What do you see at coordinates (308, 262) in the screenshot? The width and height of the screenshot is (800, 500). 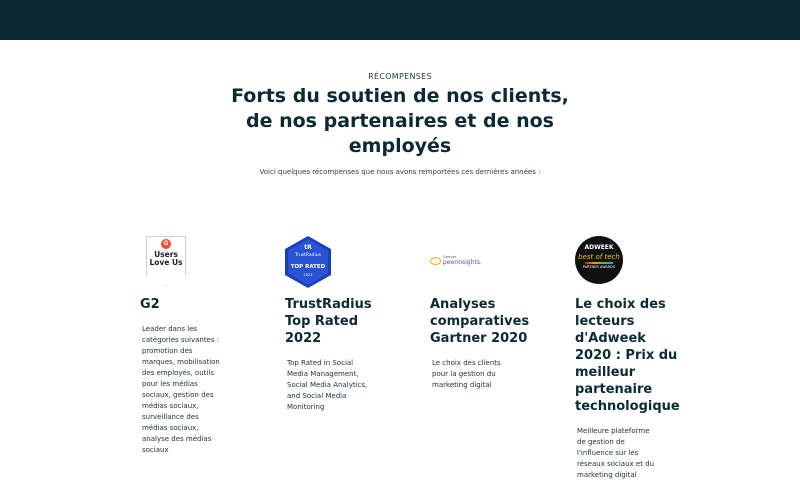 I see `trustradius-top-rated-badge-icon: tR TrustRadius TOP RATED 2022` at bounding box center [308, 262].